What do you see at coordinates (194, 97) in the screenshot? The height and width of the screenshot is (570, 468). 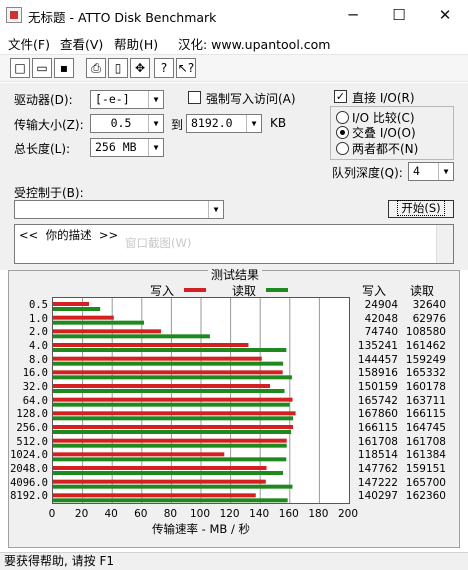 I see `force-write-checkbox` at bounding box center [194, 97].